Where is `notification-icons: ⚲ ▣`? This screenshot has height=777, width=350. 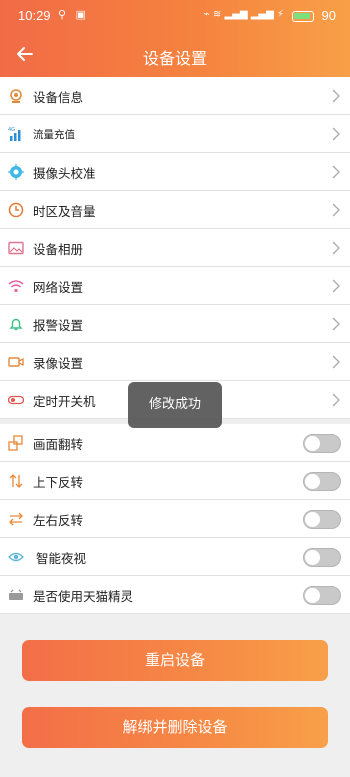
notification-icons: ⚲ ▣ is located at coordinates (73, 14).